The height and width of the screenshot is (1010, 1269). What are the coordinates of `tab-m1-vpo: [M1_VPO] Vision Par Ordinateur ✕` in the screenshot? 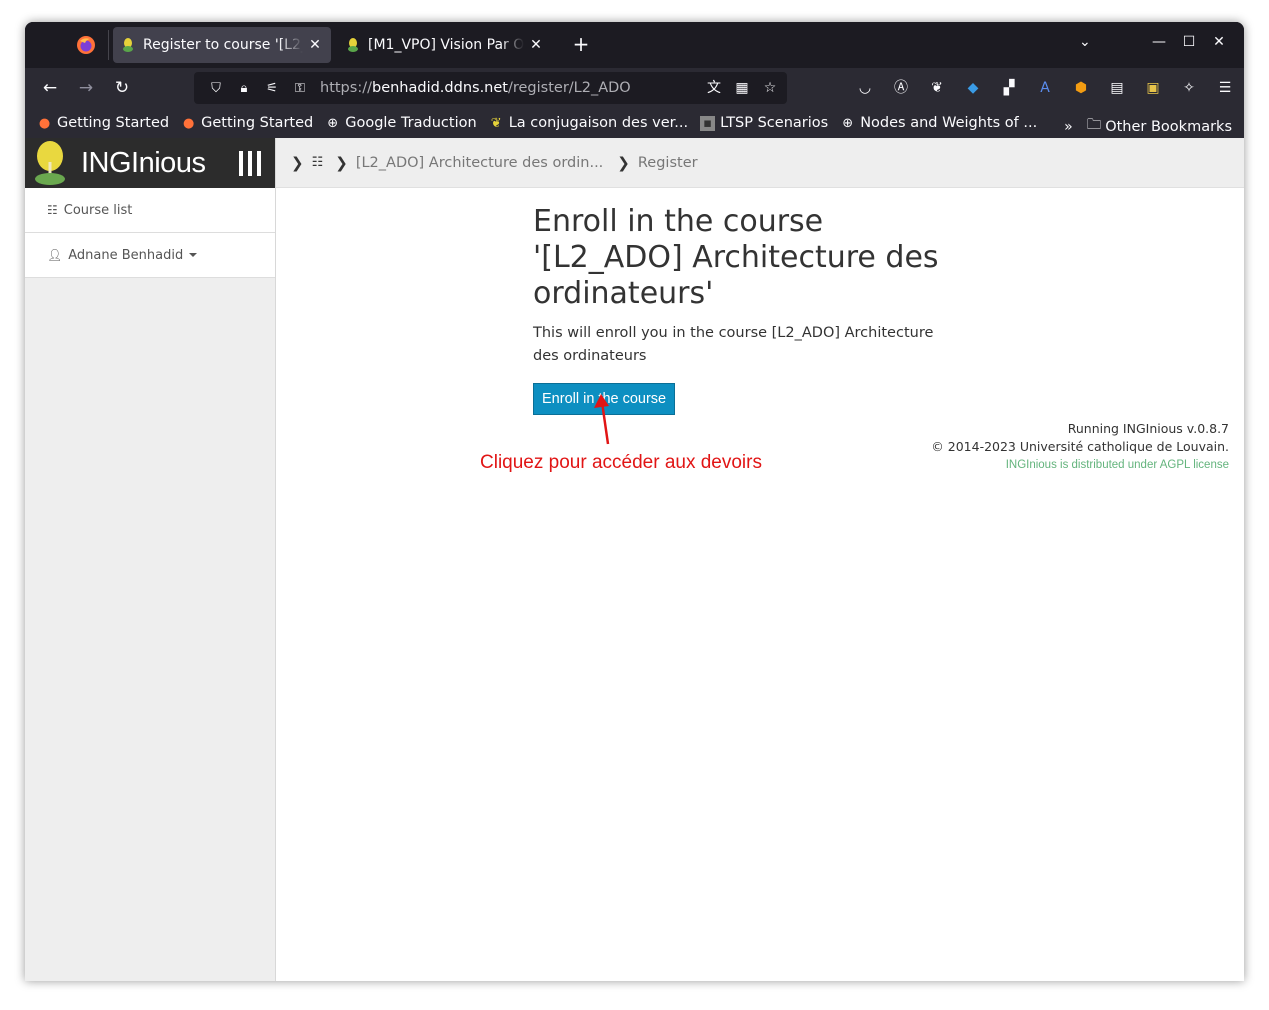 It's located at (445, 45).